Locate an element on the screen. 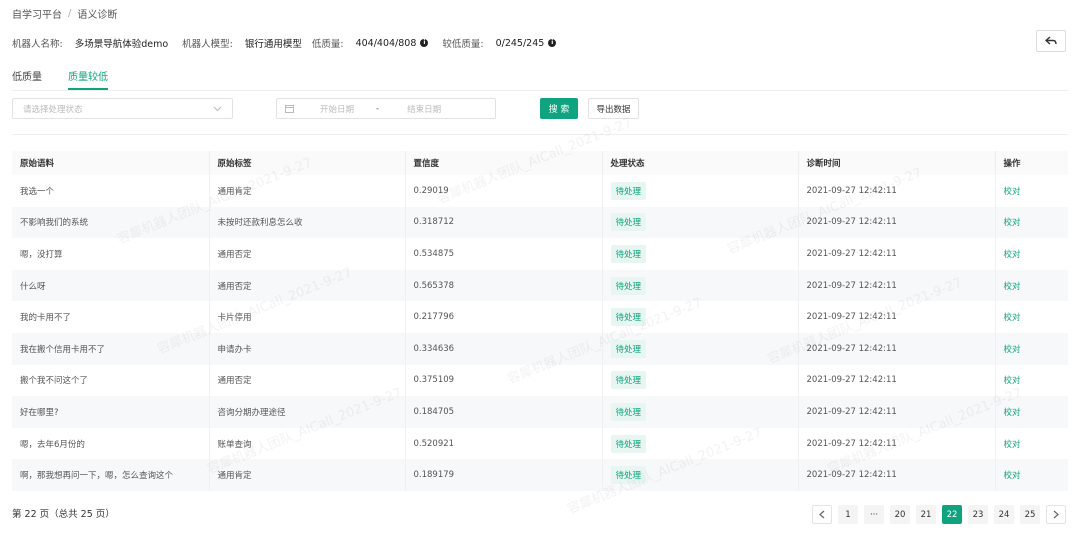 The width and height of the screenshot is (1080, 553). cell-text: 啊，那我想再问一下，嗯，怎么查询这个 is located at coordinates (97, 476).